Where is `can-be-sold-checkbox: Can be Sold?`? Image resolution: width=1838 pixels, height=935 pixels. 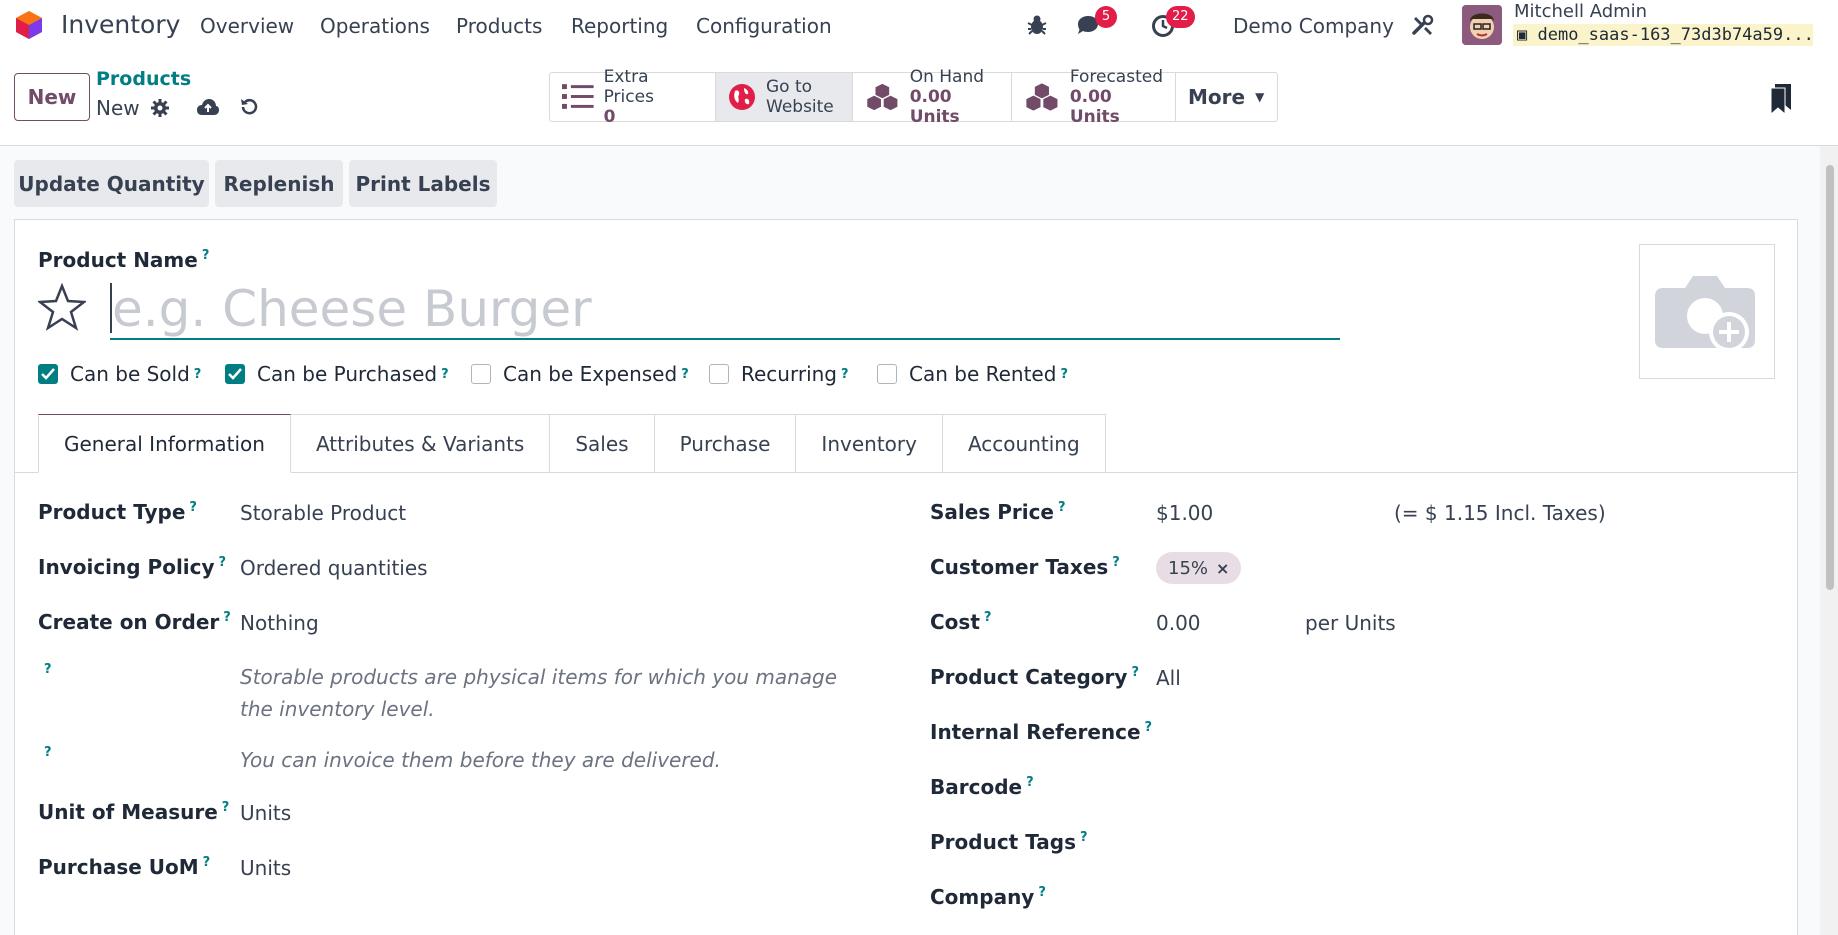
can-be-sold-checkbox: Can be Sold? is located at coordinates (119, 374).